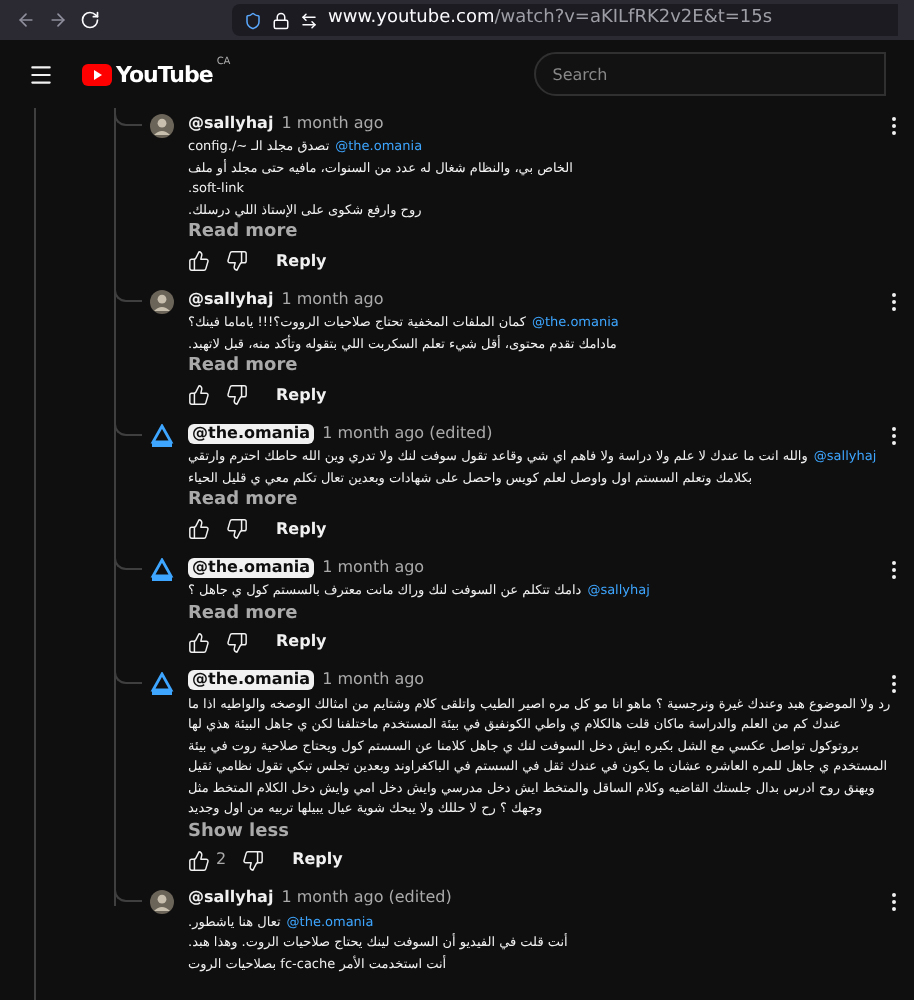 The width and height of the screenshot is (914, 1000). What do you see at coordinates (565, 20) in the screenshot?
I see `address-bar: www.youtube.com/watch?v=aKILfRK2v2E&t=15s` at bounding box center [565, 20].